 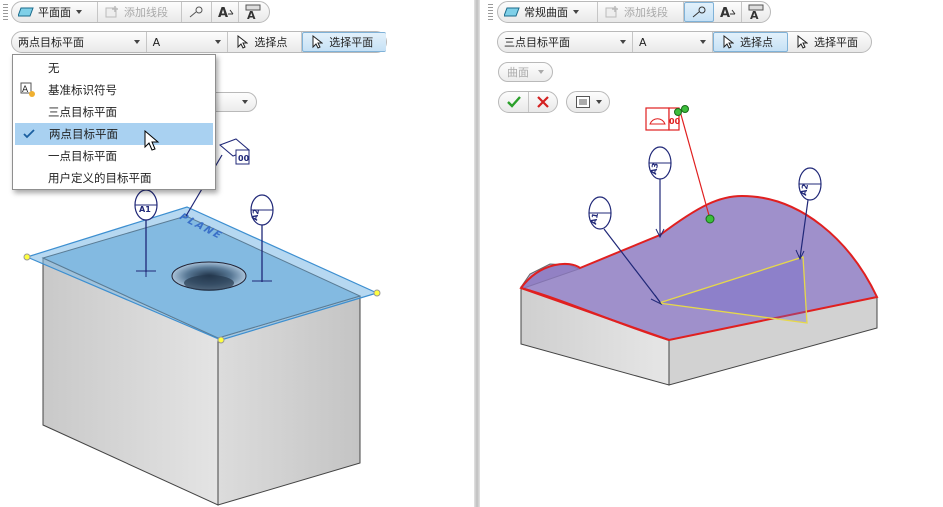 What do you see at coordinates (114, 68) in the screenshot?
I see `menu-item-none: 无` at bounding box center [114, 68].